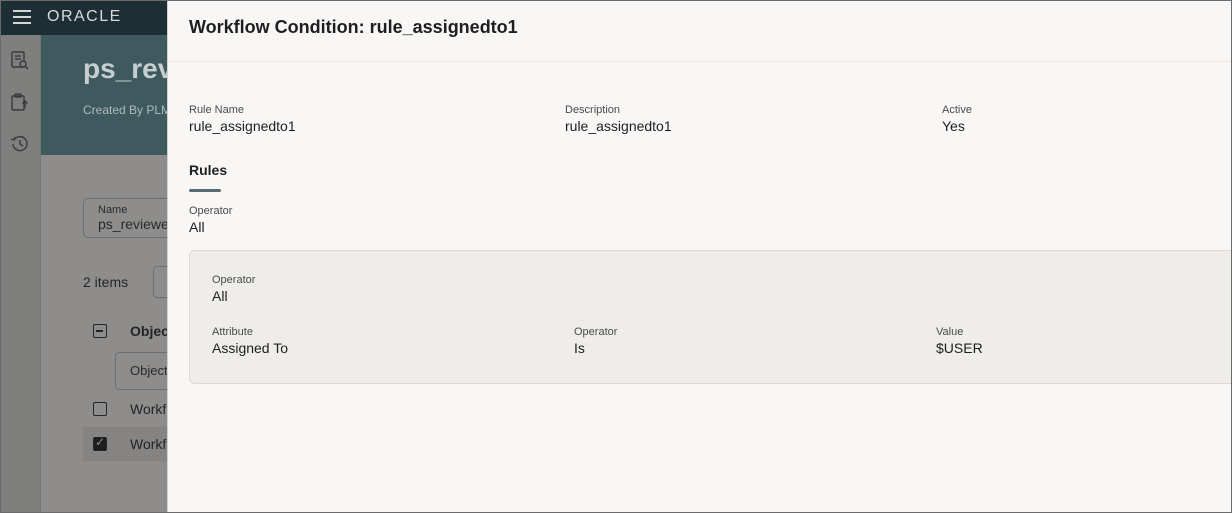 The height and width of the screenshot is (513, 1232). Describe the element at coordinates (217, 110) in the screenshot. I see `rule-name-label: Rule Name` at that location.